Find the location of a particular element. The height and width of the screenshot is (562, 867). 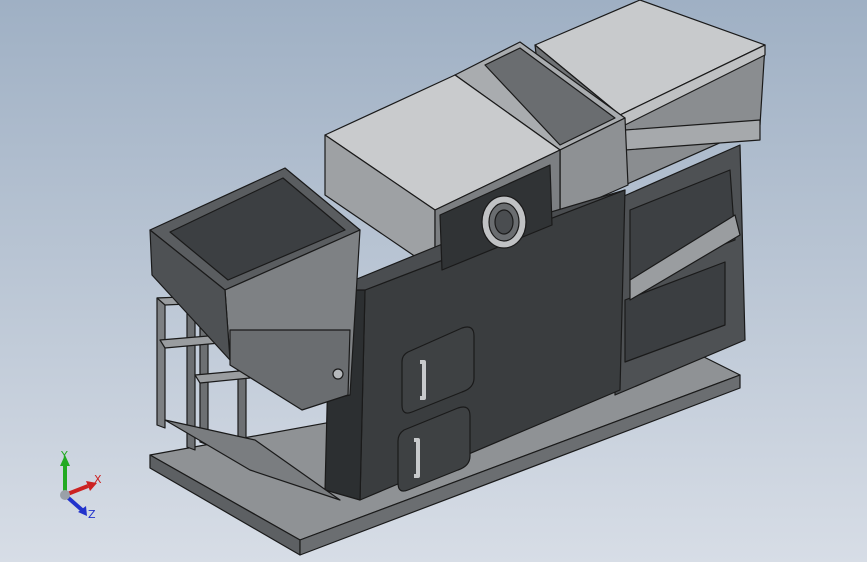

z-axis-label: Z is located at coordinates (92, 514).